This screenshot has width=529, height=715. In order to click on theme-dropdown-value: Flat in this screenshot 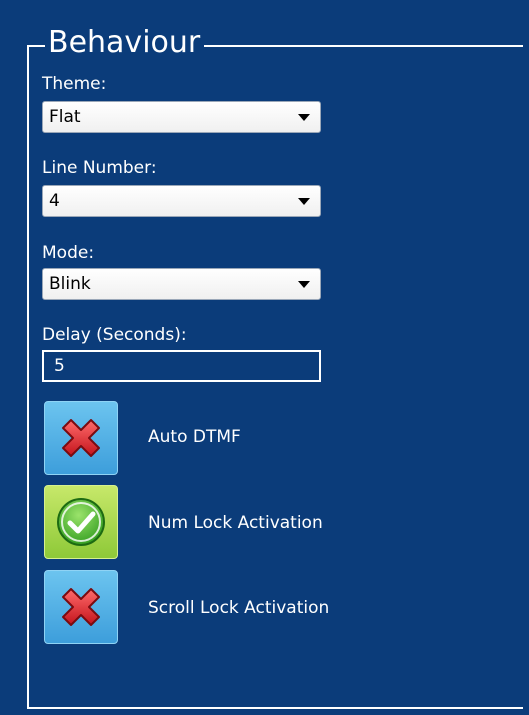, I will do `click(65, 117)`.